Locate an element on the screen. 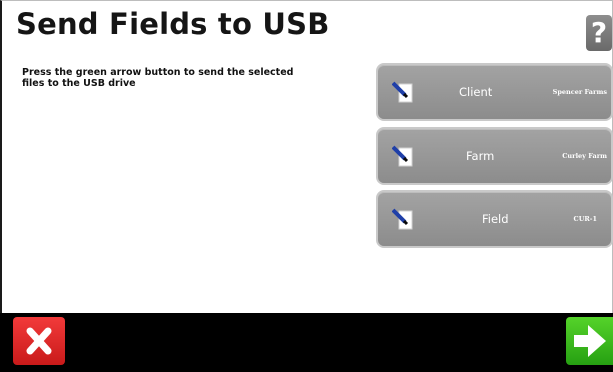  send-button is located at coordinates (589, 341).